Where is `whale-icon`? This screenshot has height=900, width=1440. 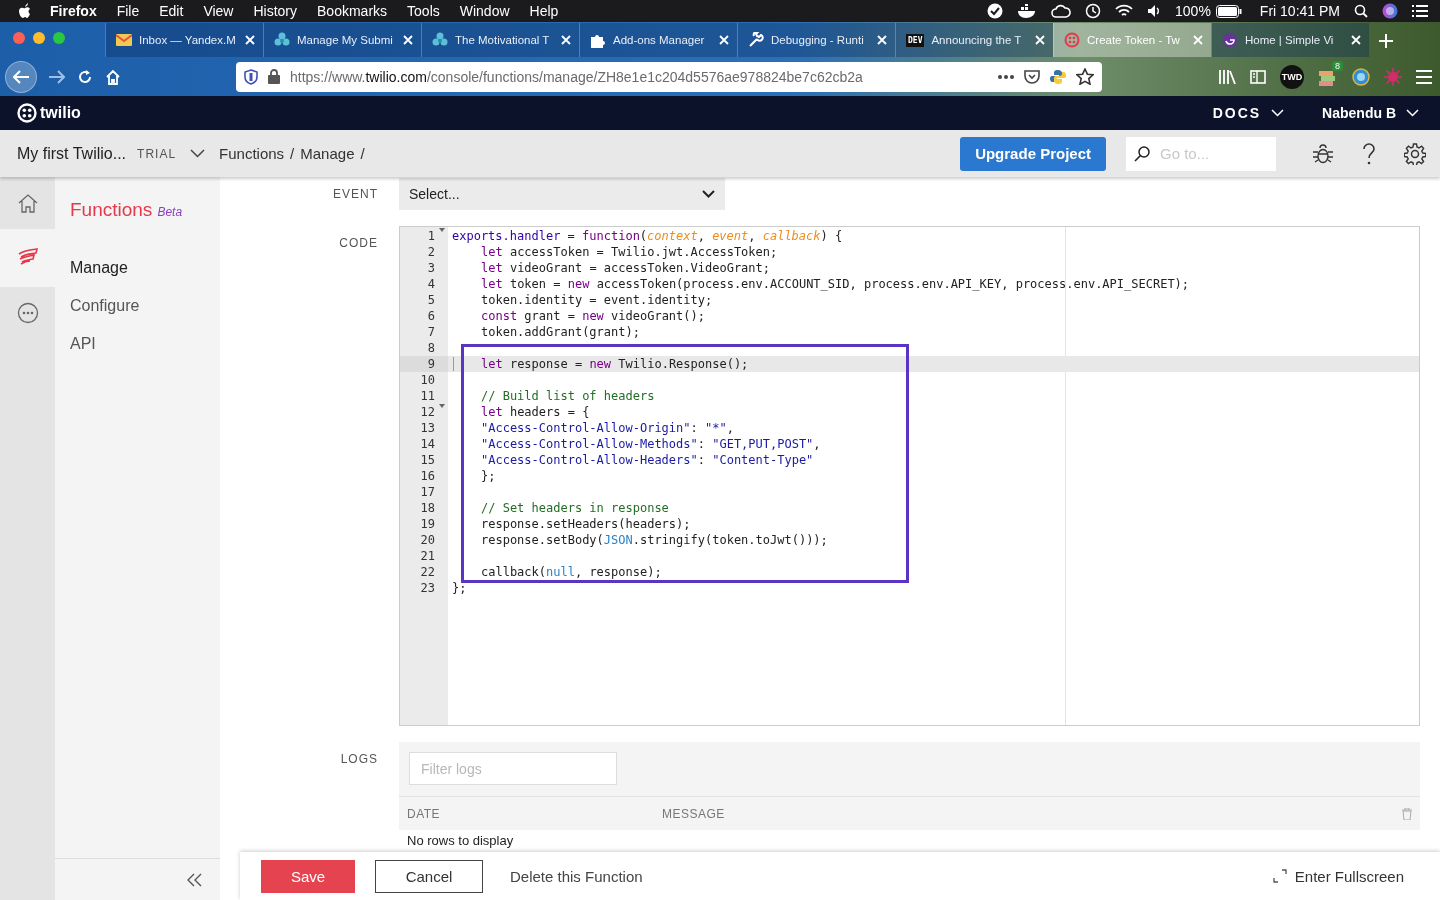 whale-icon is located at coordinates (1027, 11).